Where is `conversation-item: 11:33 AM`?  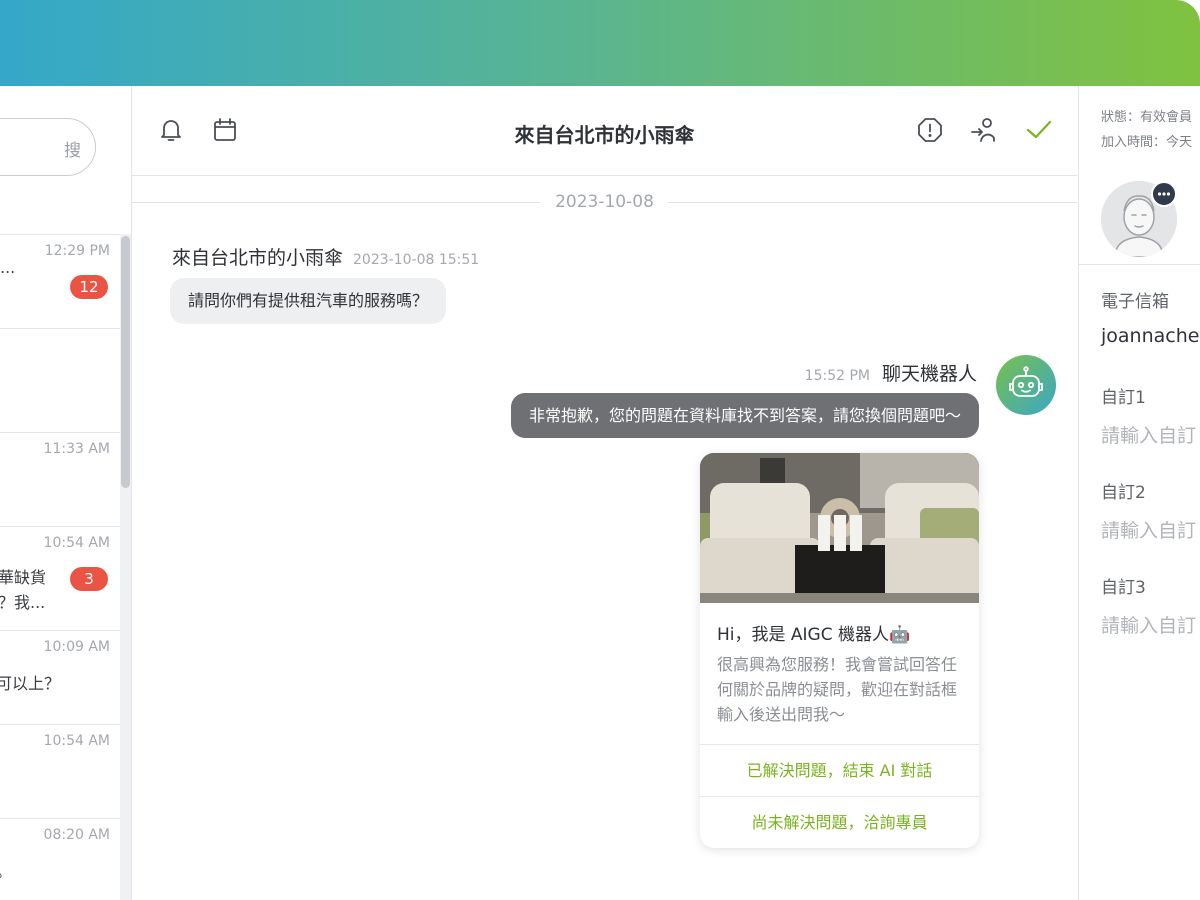
conversation-item: 11:33 AM is located at coordinates (60, 479).